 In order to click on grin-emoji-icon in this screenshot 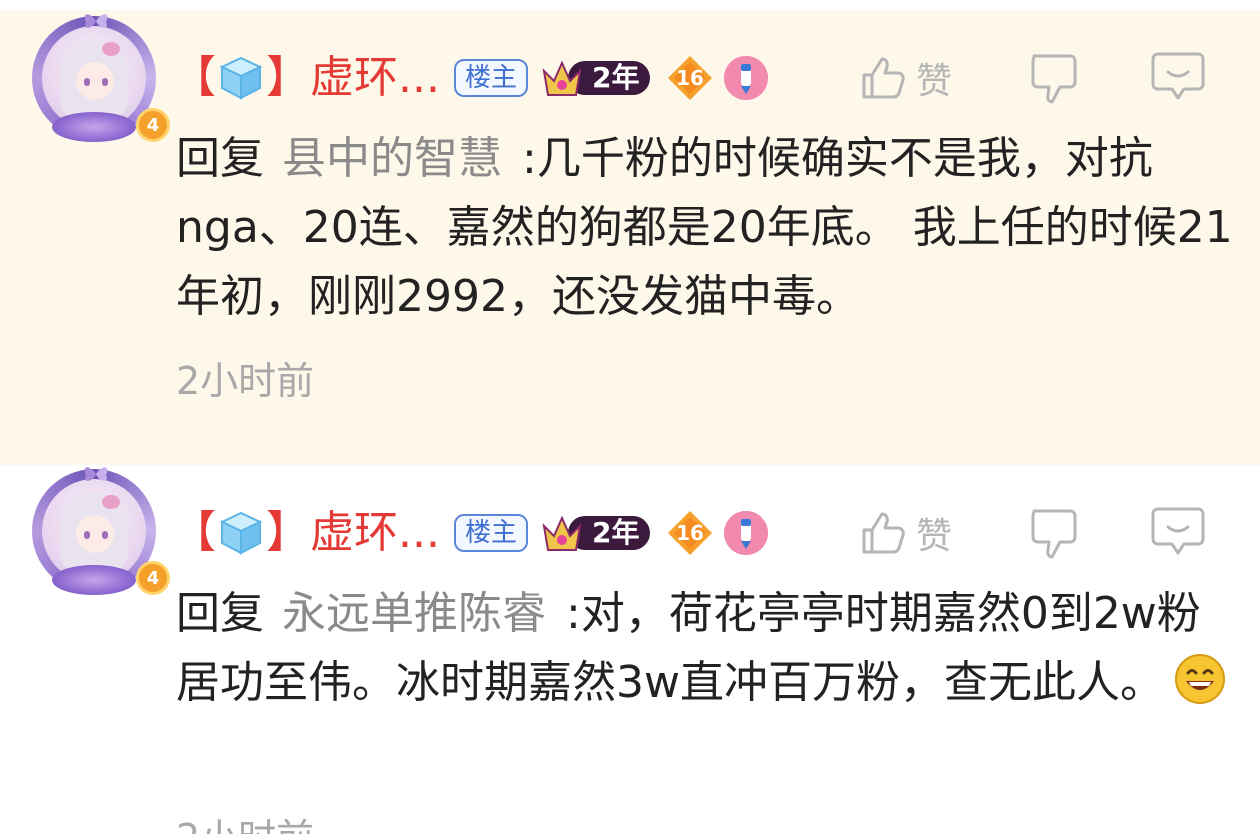, I will do `click(1199, 679)`.